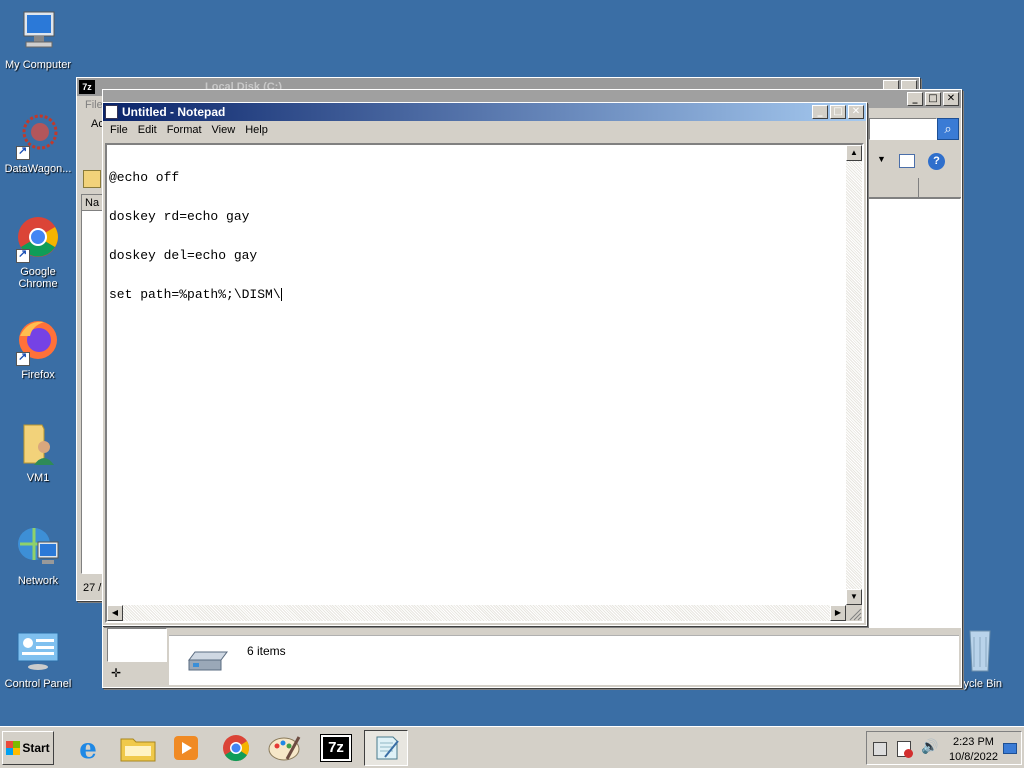  What do you see at coordinates (484, 112) in the screenshot?
I see `notepad-titlebar: Untitled - Notepad _ □ ✕` at bounding box center [484, 112].